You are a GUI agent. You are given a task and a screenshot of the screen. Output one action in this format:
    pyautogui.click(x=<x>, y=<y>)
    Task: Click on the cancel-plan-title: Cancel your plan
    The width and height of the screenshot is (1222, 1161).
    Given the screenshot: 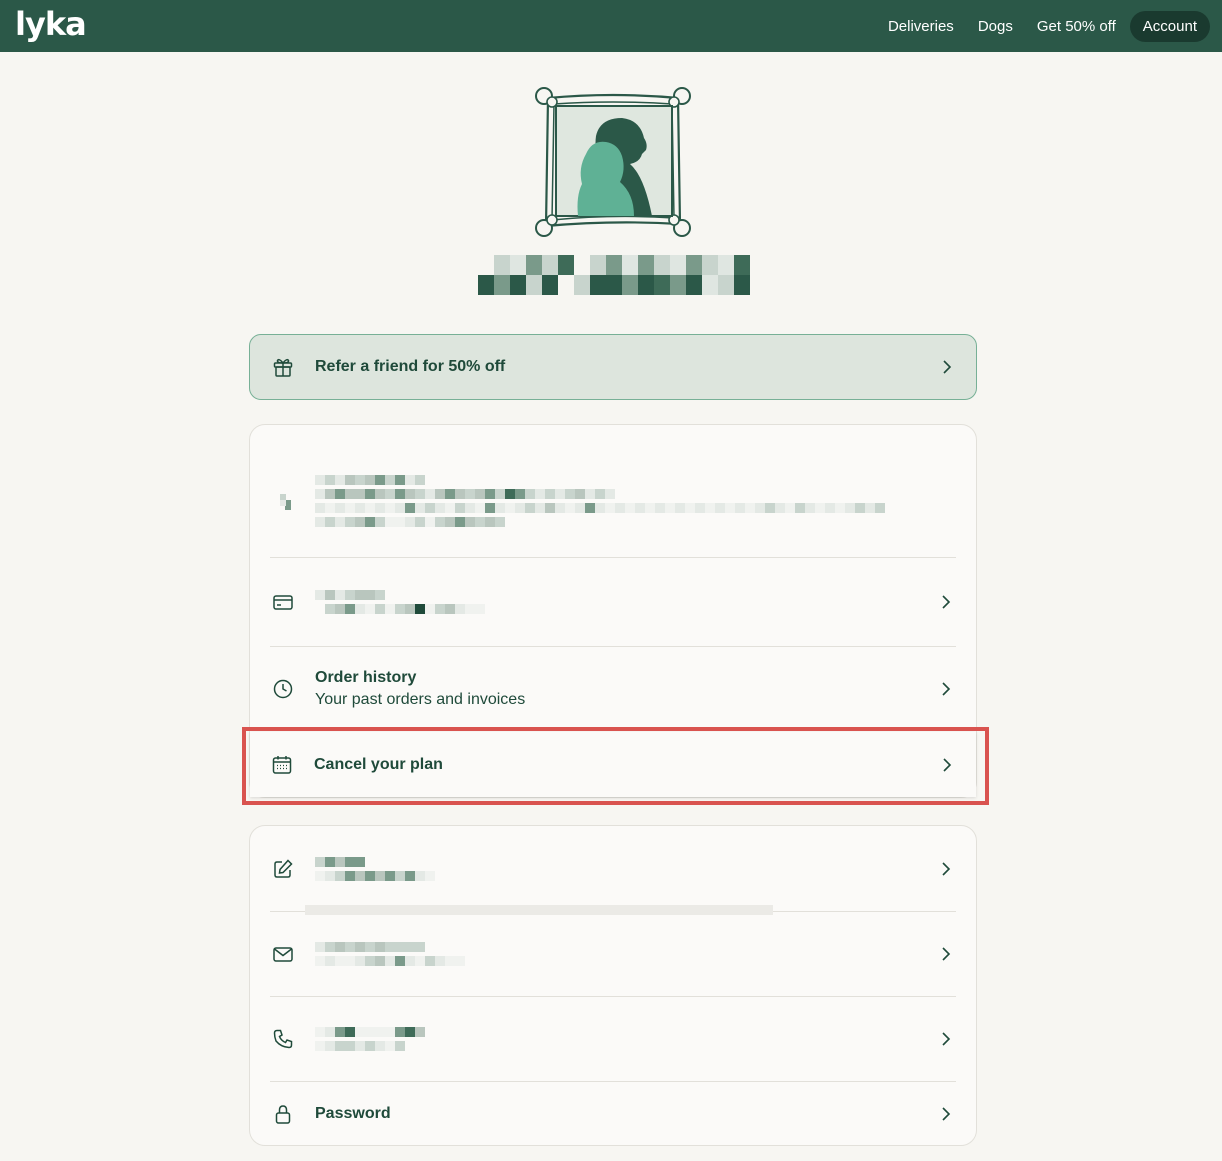 What is the action you would take?
    pyautogui.click(x=378, y=764)
    